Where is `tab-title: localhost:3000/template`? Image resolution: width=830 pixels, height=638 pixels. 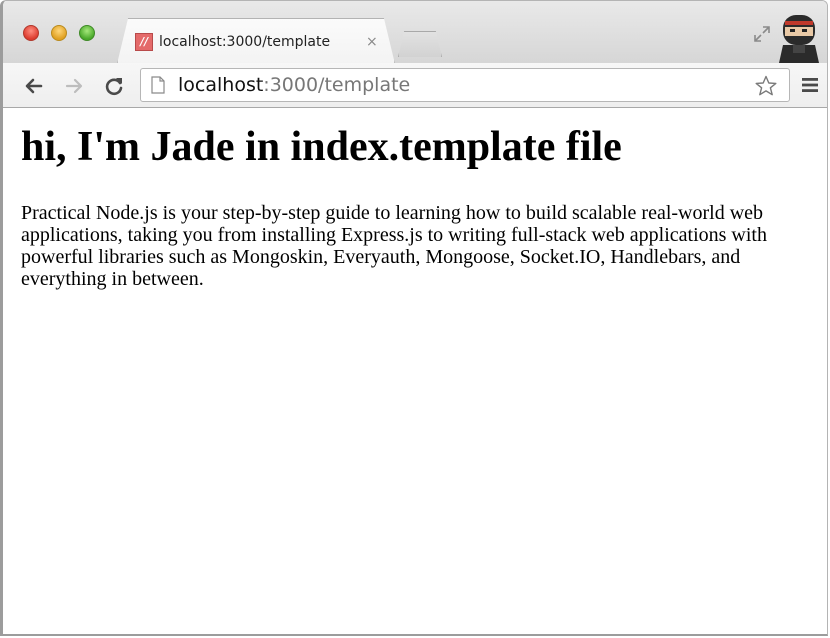 tab-title: localhost:3000/template is located at coordinates (245, 42).